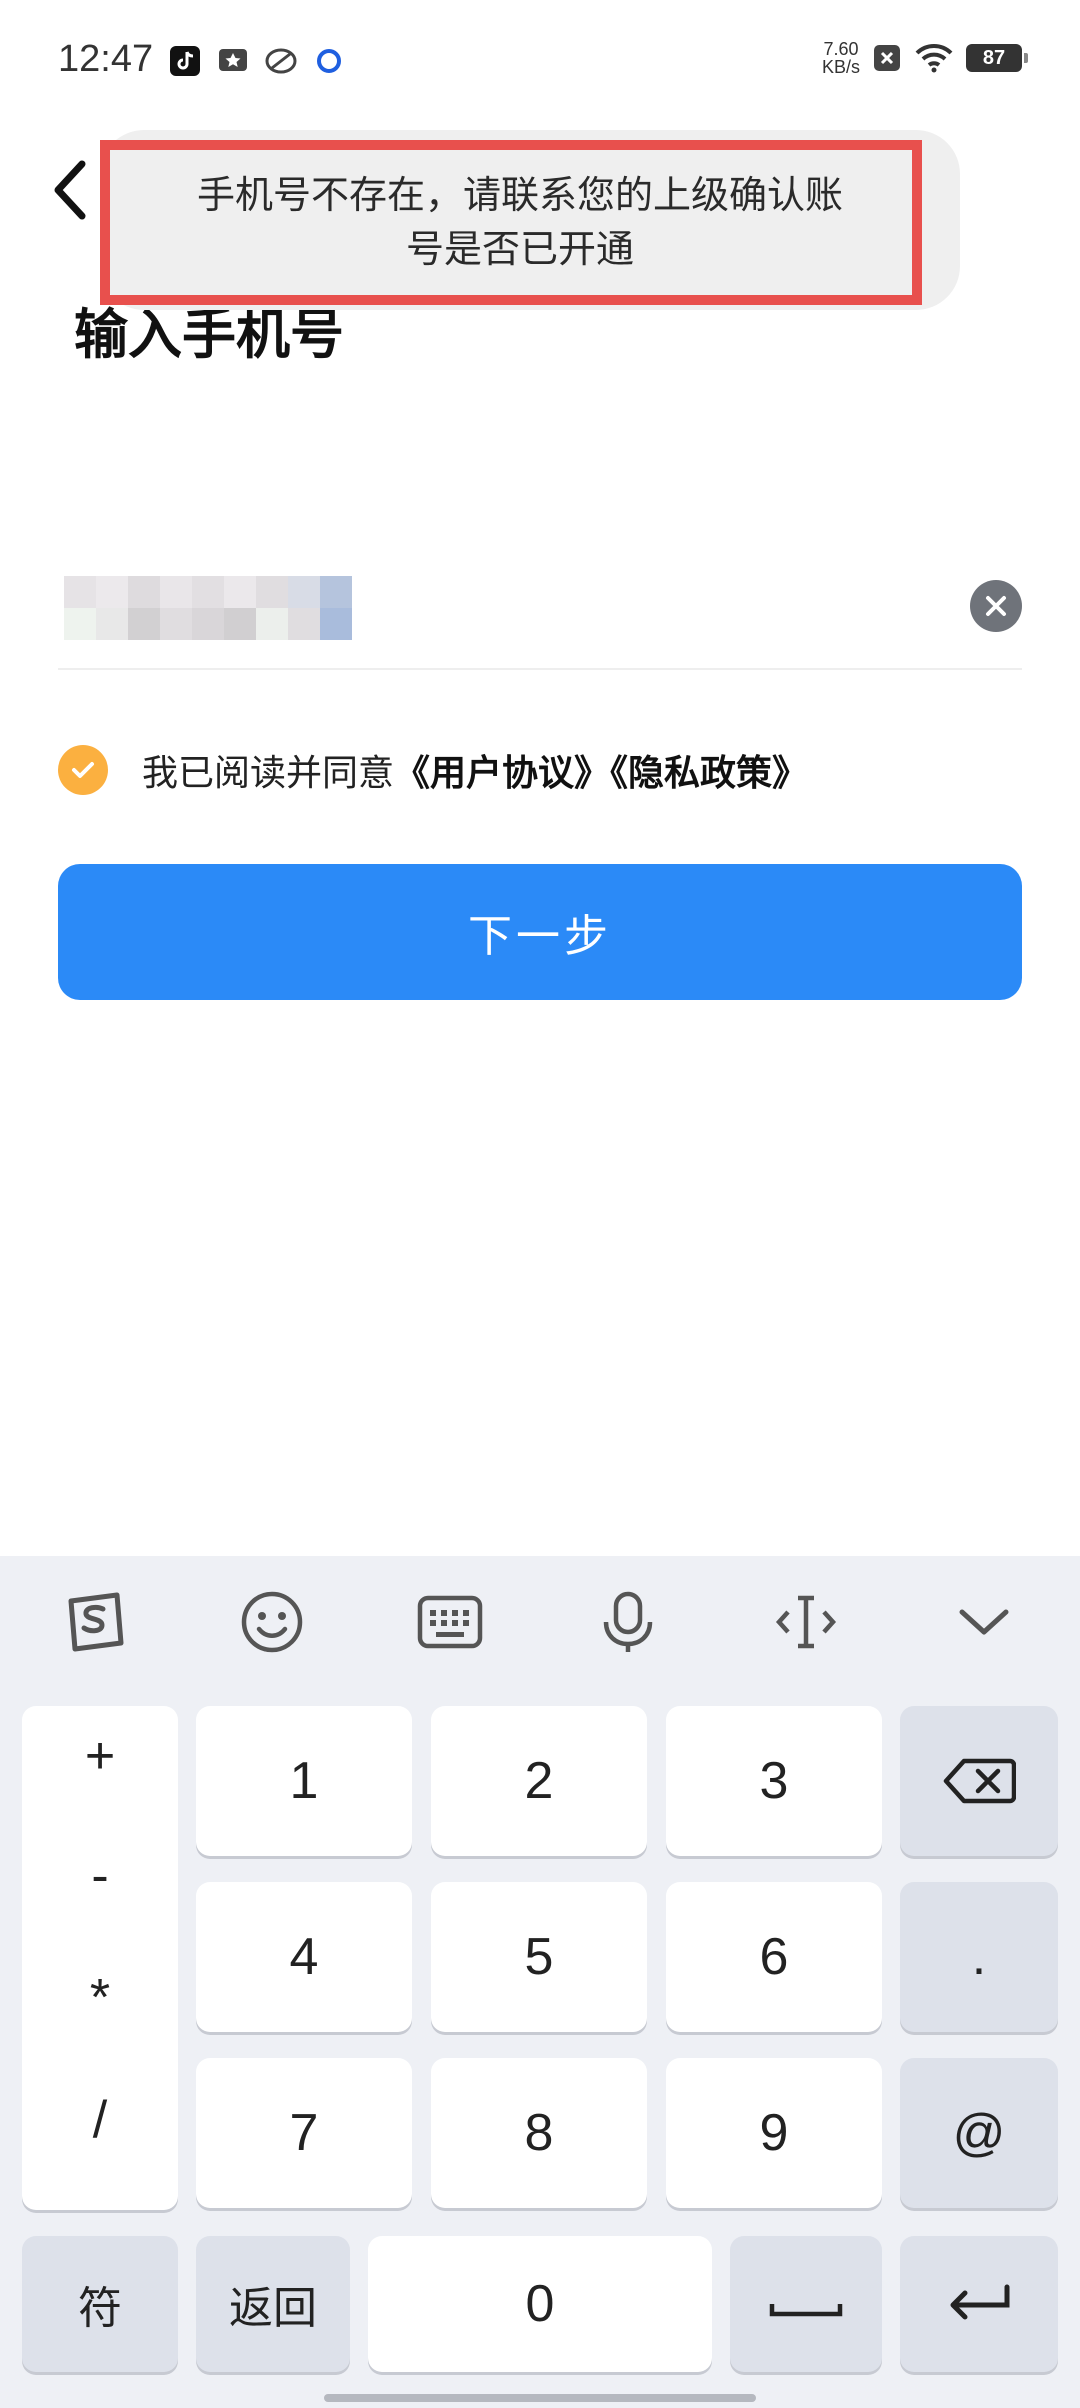  Describe the element at coordinates (540, 1621) in the screenshot. I see `keyboard-toolbar` at that location.